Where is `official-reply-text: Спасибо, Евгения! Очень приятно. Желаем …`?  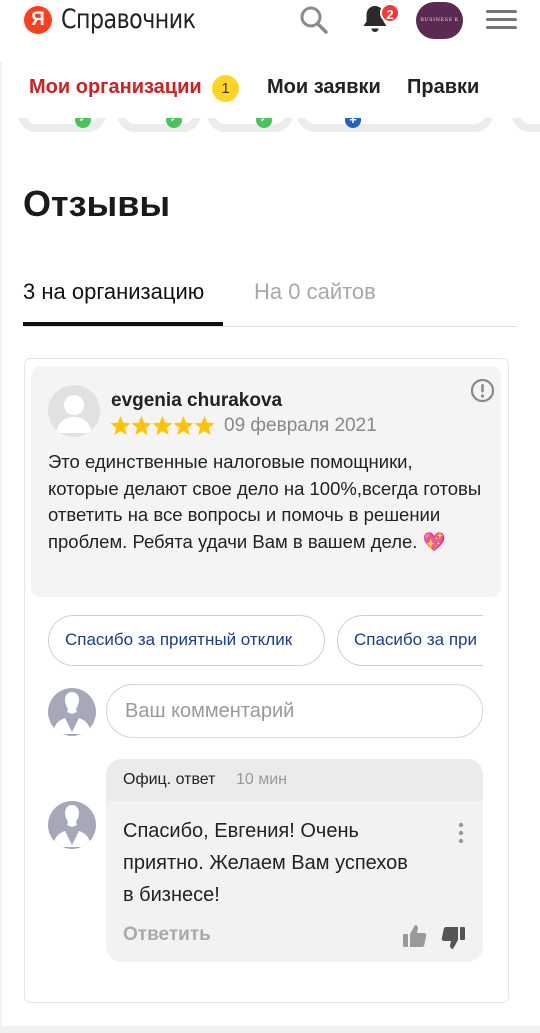 official-reply-text: Спасибо, Евгения! Очень приятно. Желаем … is located at coordinates (265, 863).